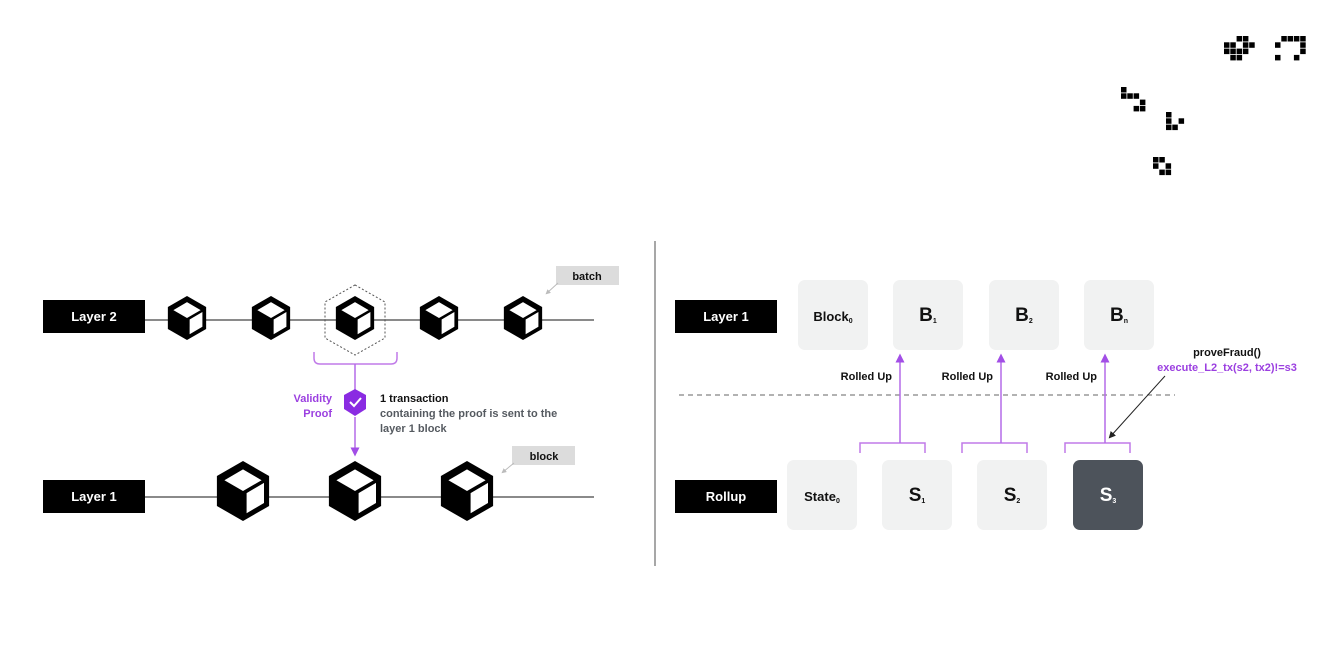 The height and width of the screenshot is (646, 1340). I want to click on tile-subscript: 3, so click(1114, 501).